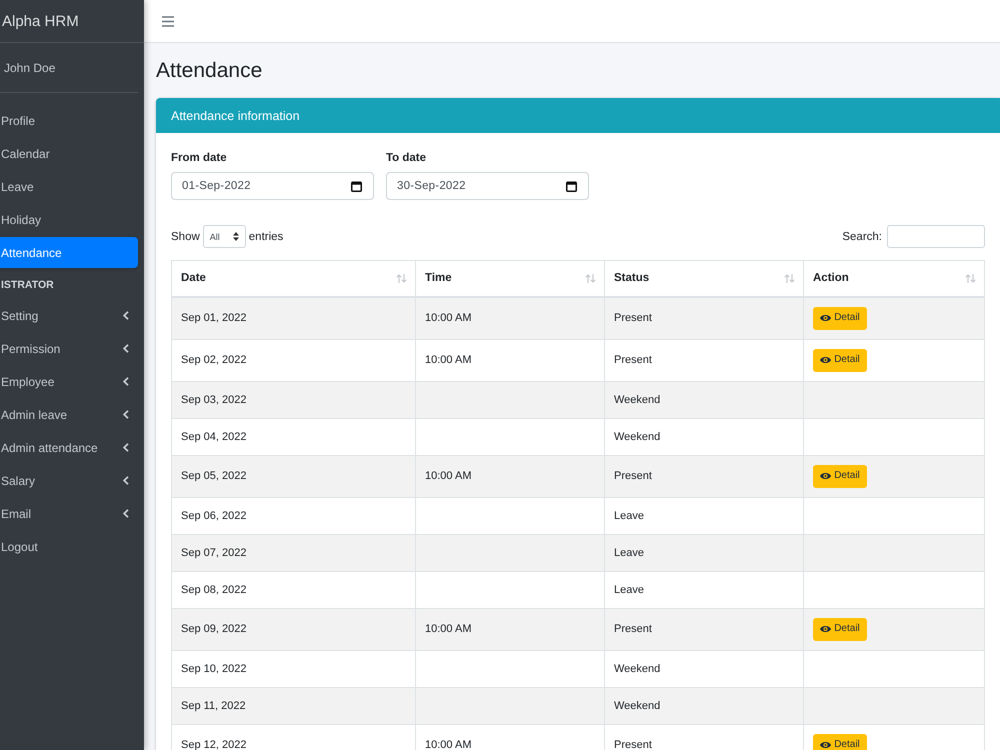 Image resolution: width=1000 pixels, height=750 pixels. I want to click on up-down-caret-icon, so click(235, 236).